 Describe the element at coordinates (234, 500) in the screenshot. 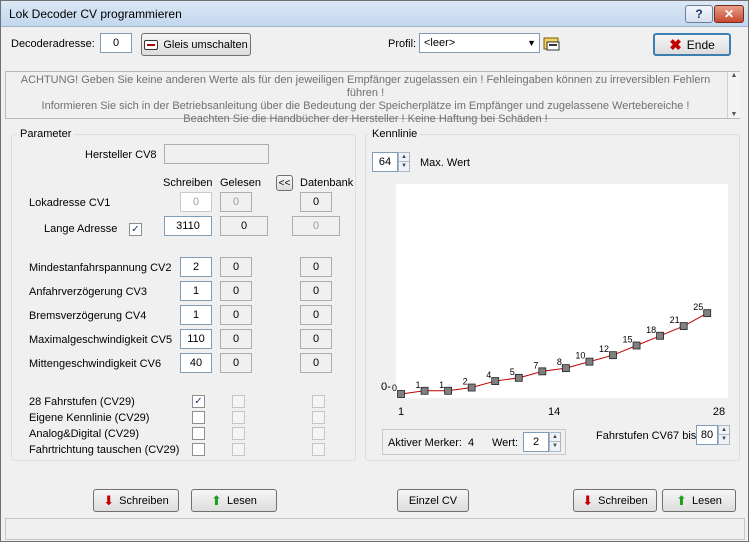

I see `read-left-button: ⬆ Lesen` at that location.